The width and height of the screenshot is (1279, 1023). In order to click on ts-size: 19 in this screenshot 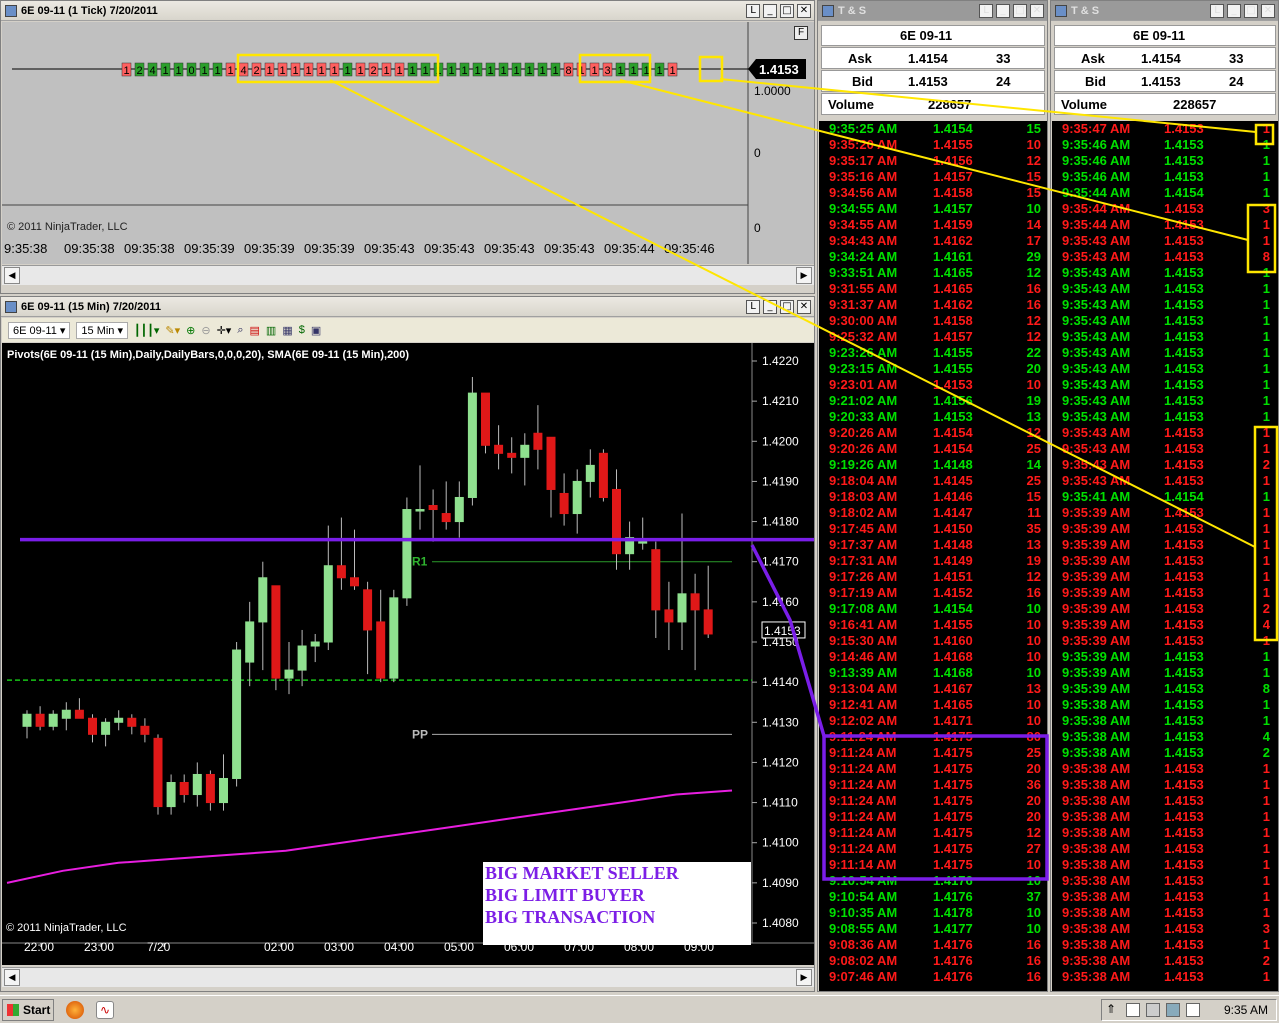, I will do `click(1033, 560)`.